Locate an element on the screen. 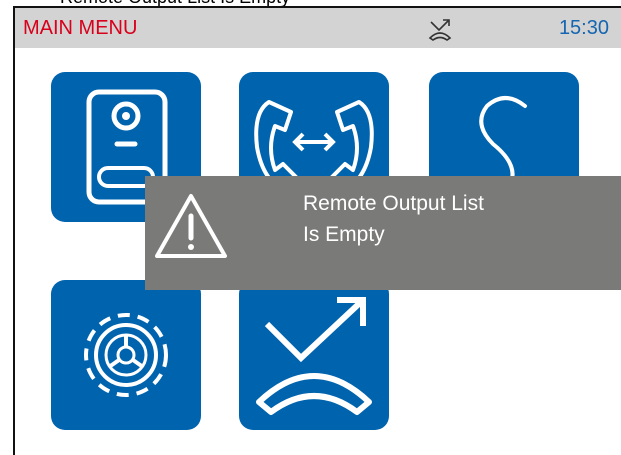 This screenshot has height=455, width=621. dialog-line-2: Is Empty is located at coordinates (344, 234).